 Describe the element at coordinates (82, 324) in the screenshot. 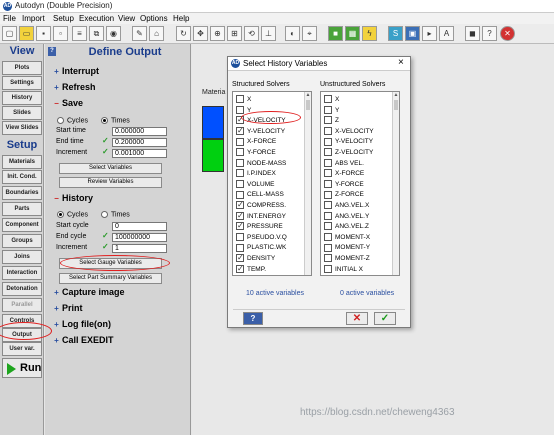

I see `log-file-section: + Log file(on)` at that location.